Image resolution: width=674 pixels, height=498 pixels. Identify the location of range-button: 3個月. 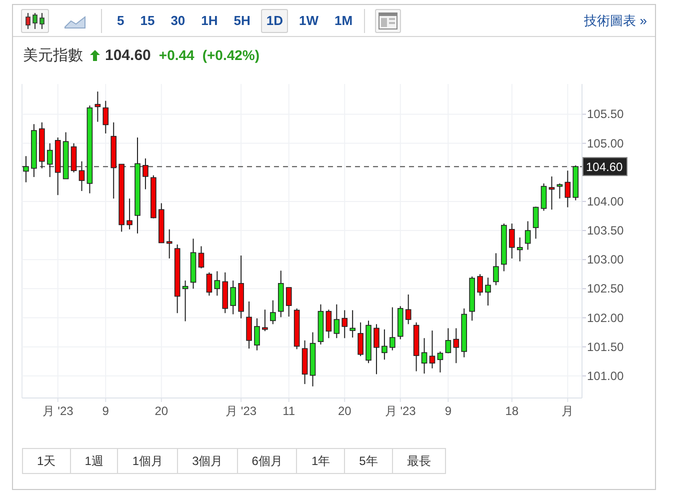
(207, 461).